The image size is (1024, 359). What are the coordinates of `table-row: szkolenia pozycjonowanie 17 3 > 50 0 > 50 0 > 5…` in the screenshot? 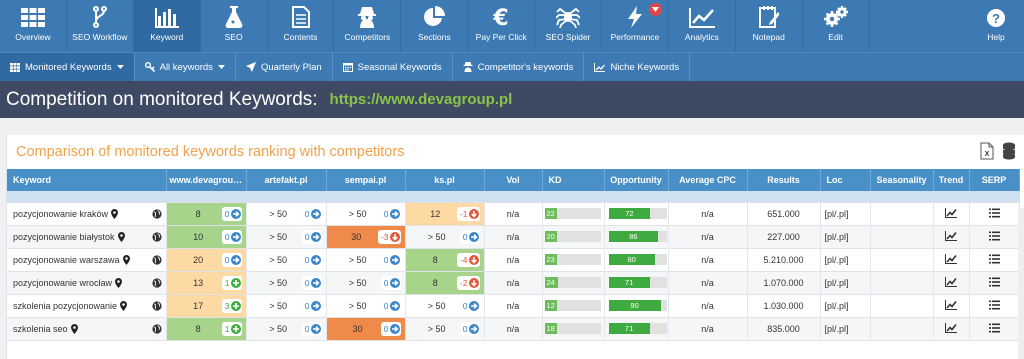 It's located at (513, 306).